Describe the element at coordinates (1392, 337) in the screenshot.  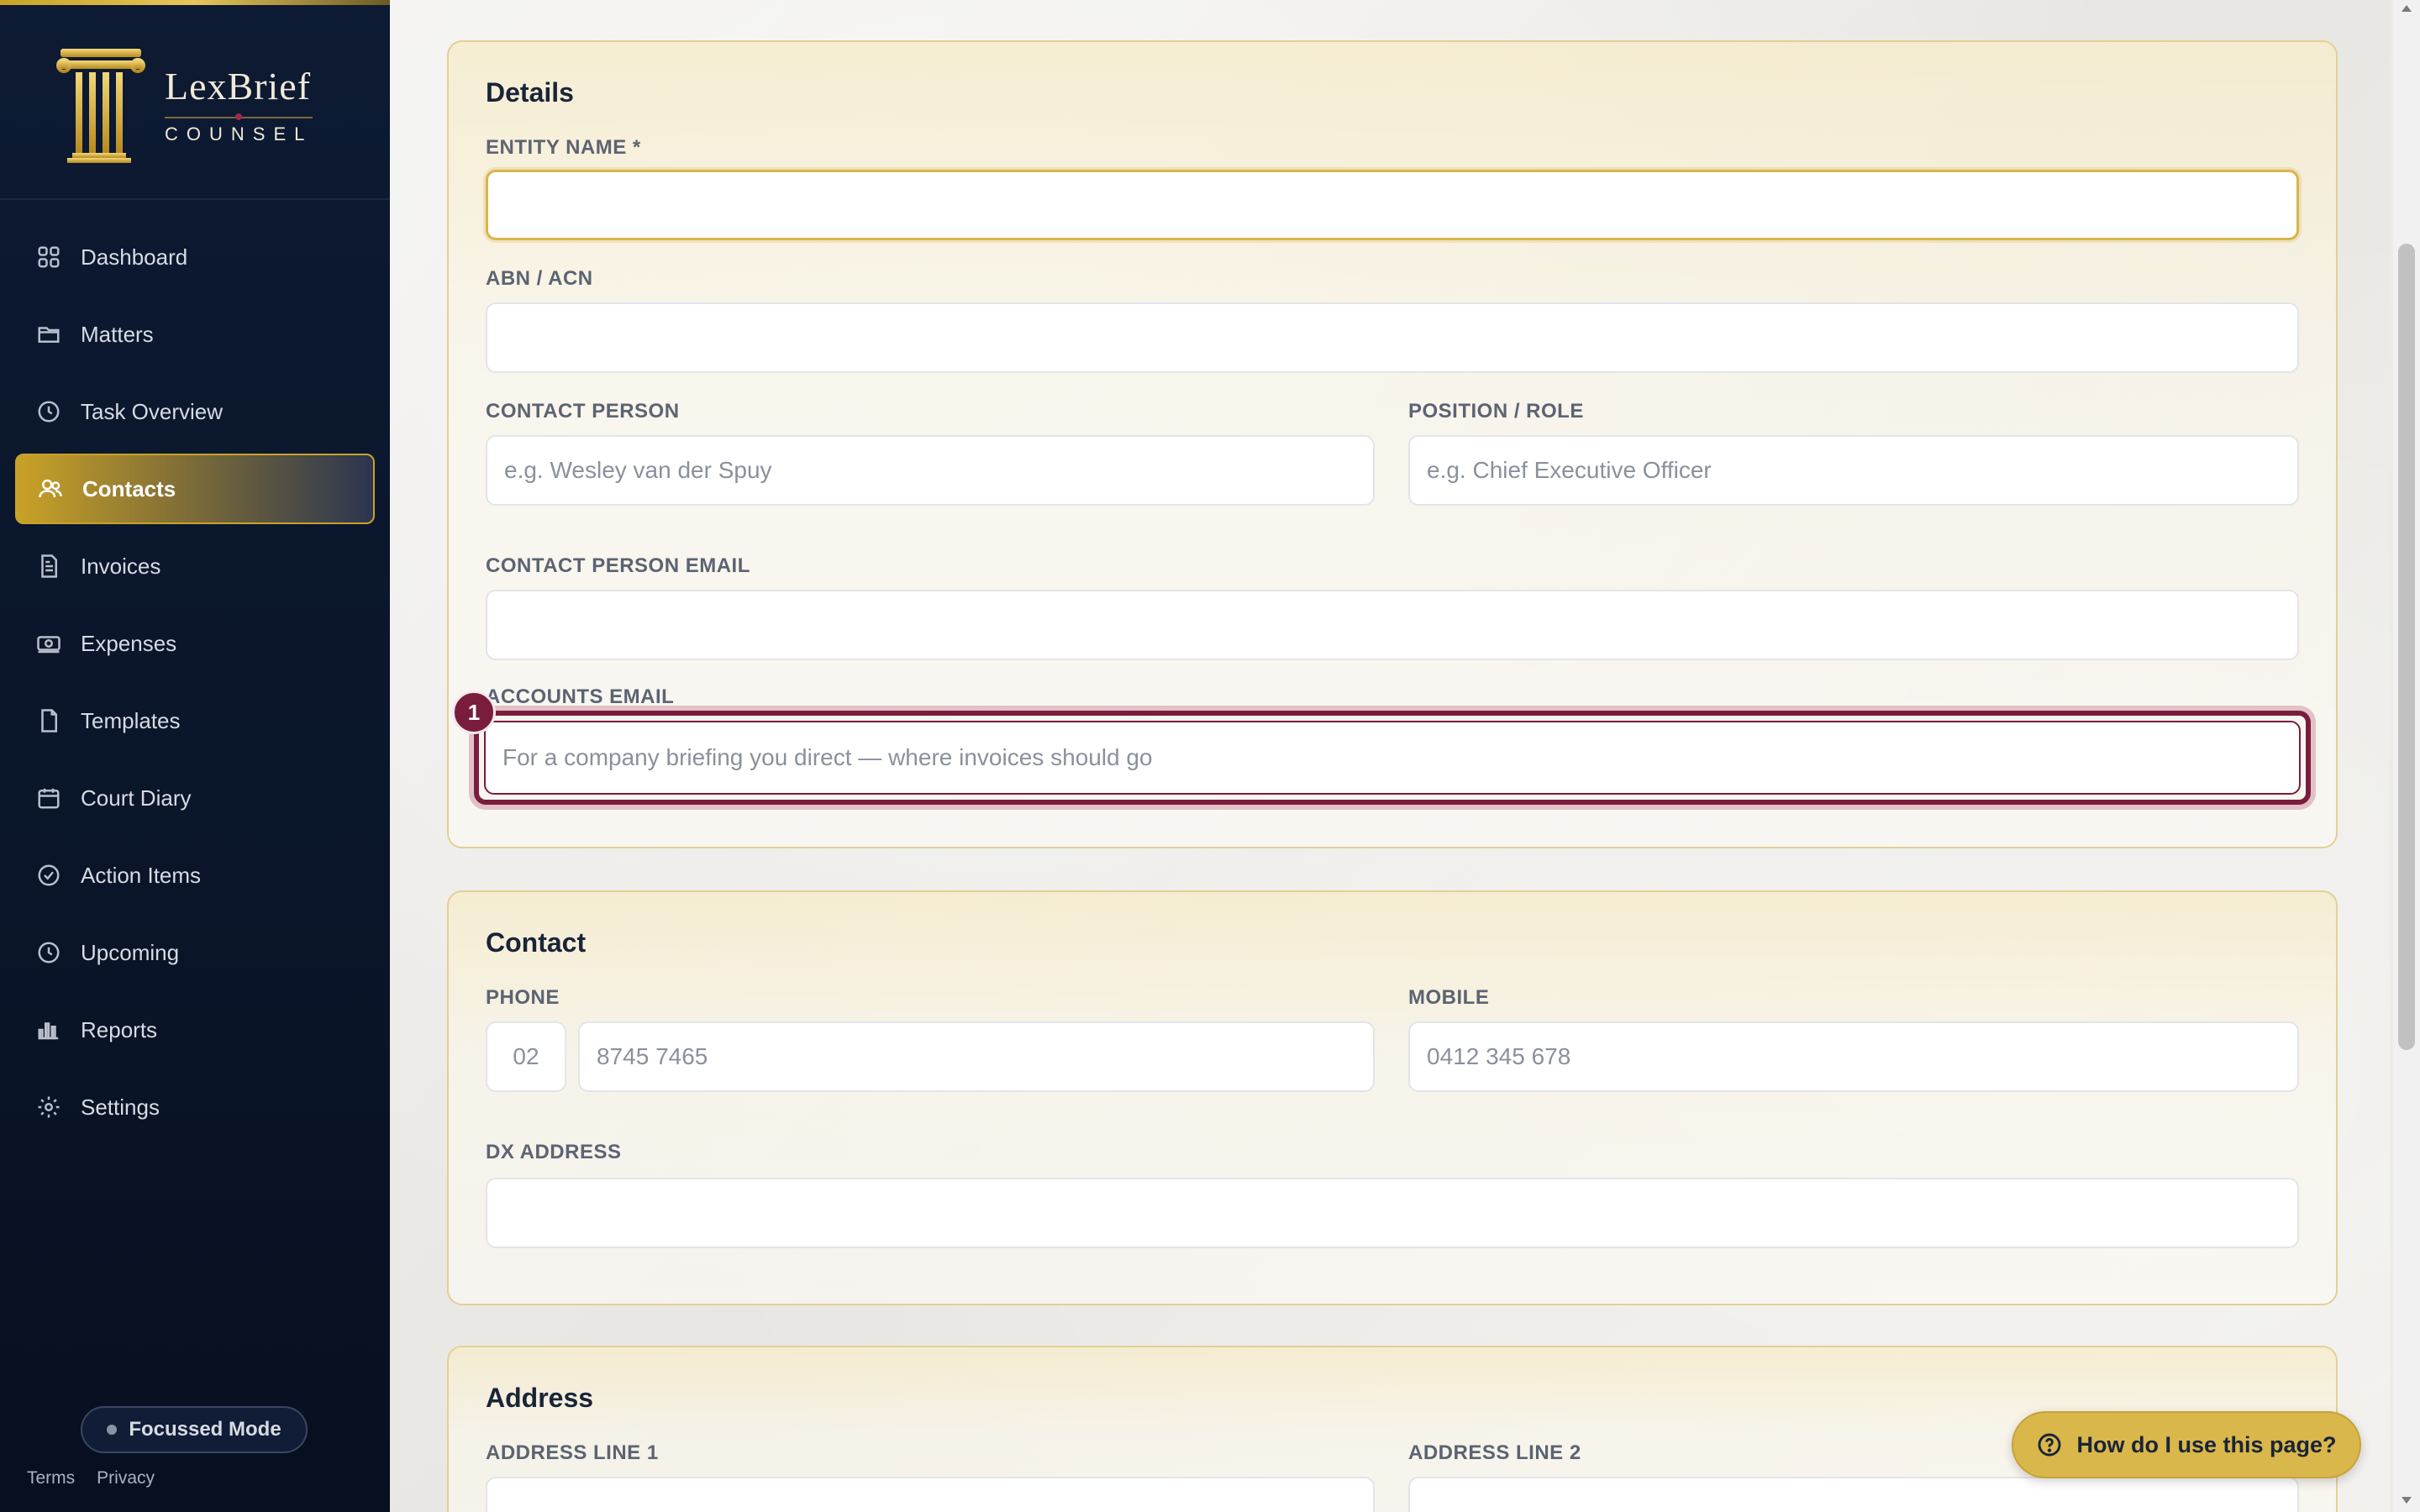
I see `abn-input` at that location.